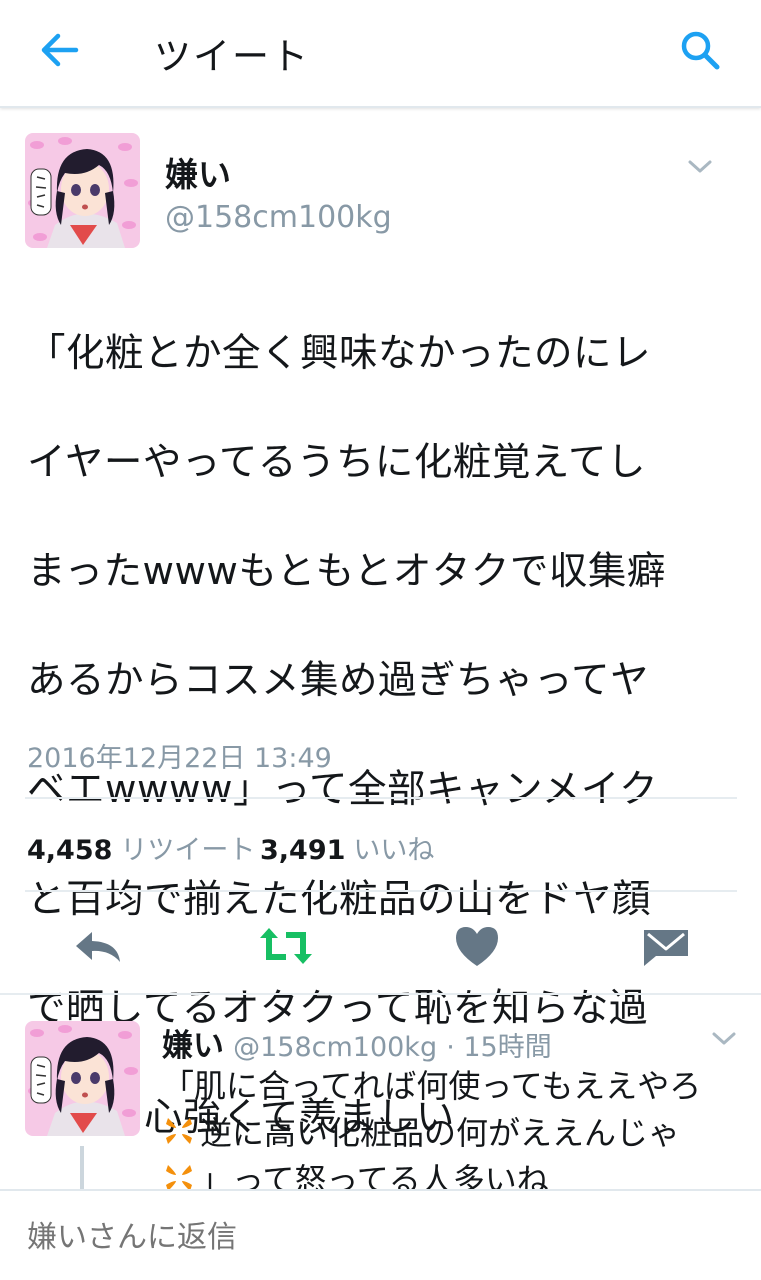 Image resolution: width=761 pixels, height=1280 pixels. What do you see at coordinates (179, 758) in the screenshot?
I see `tweet-timestamp: 2016年12月22日 13:49` at bounding box center [179, 758].